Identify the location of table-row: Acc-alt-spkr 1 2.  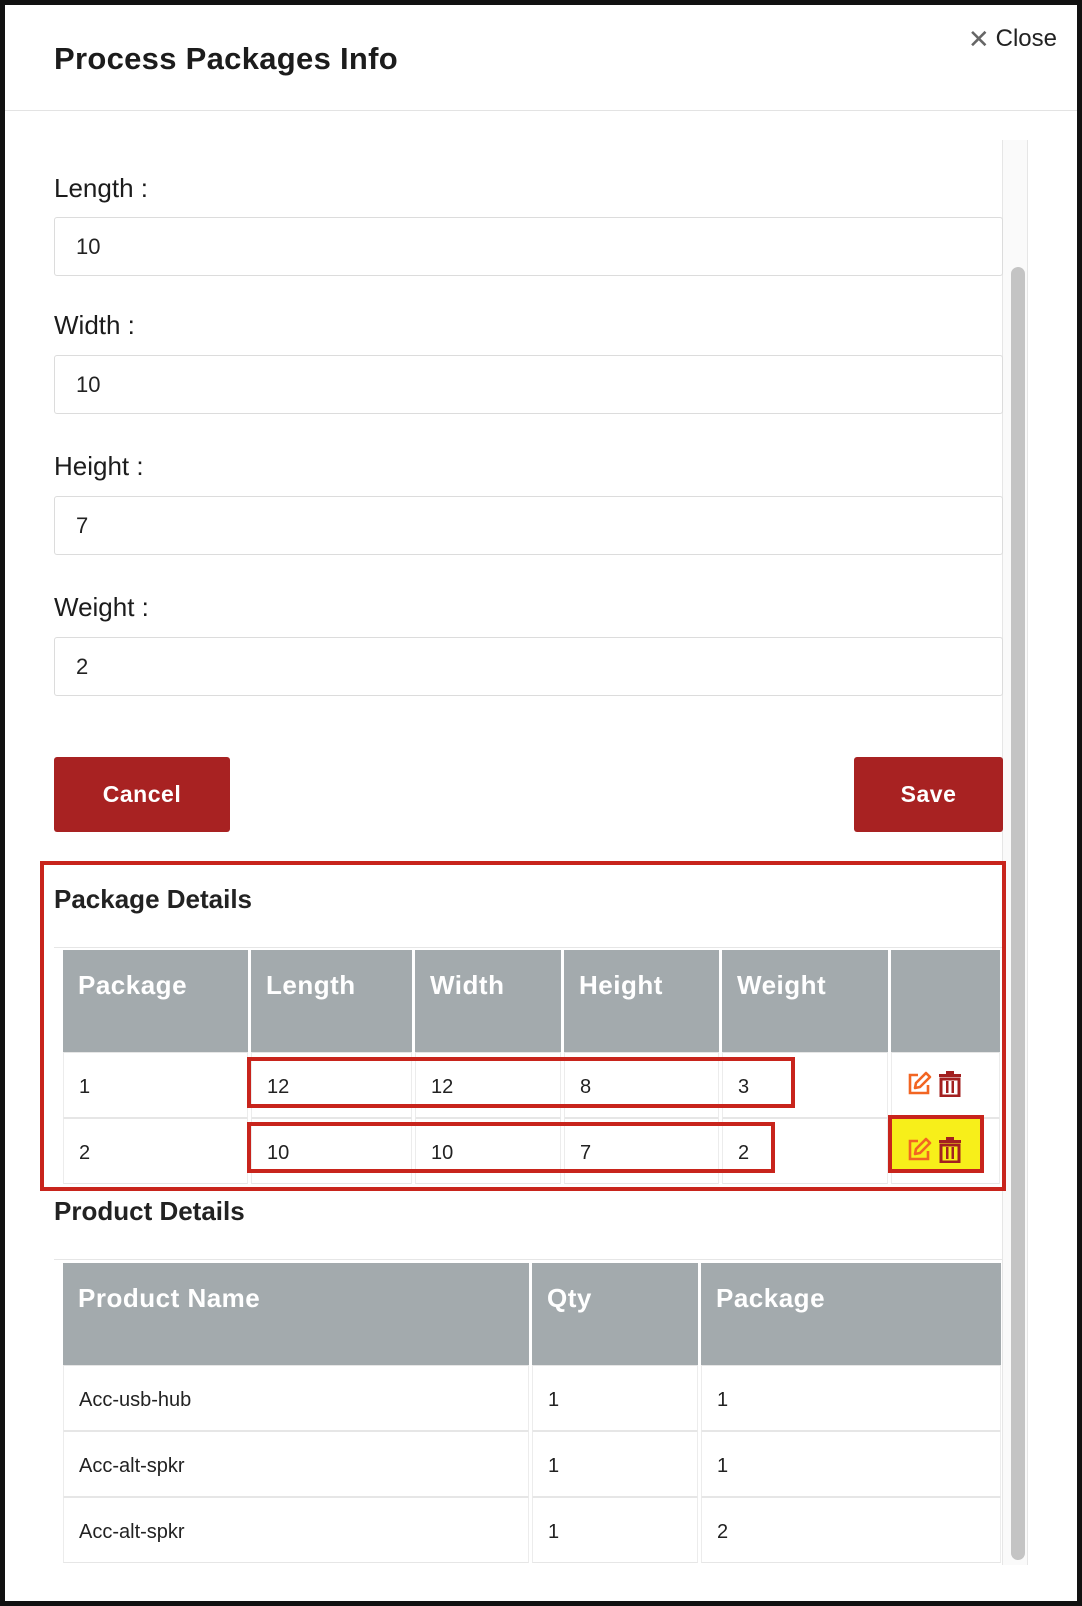
(532, 1530).